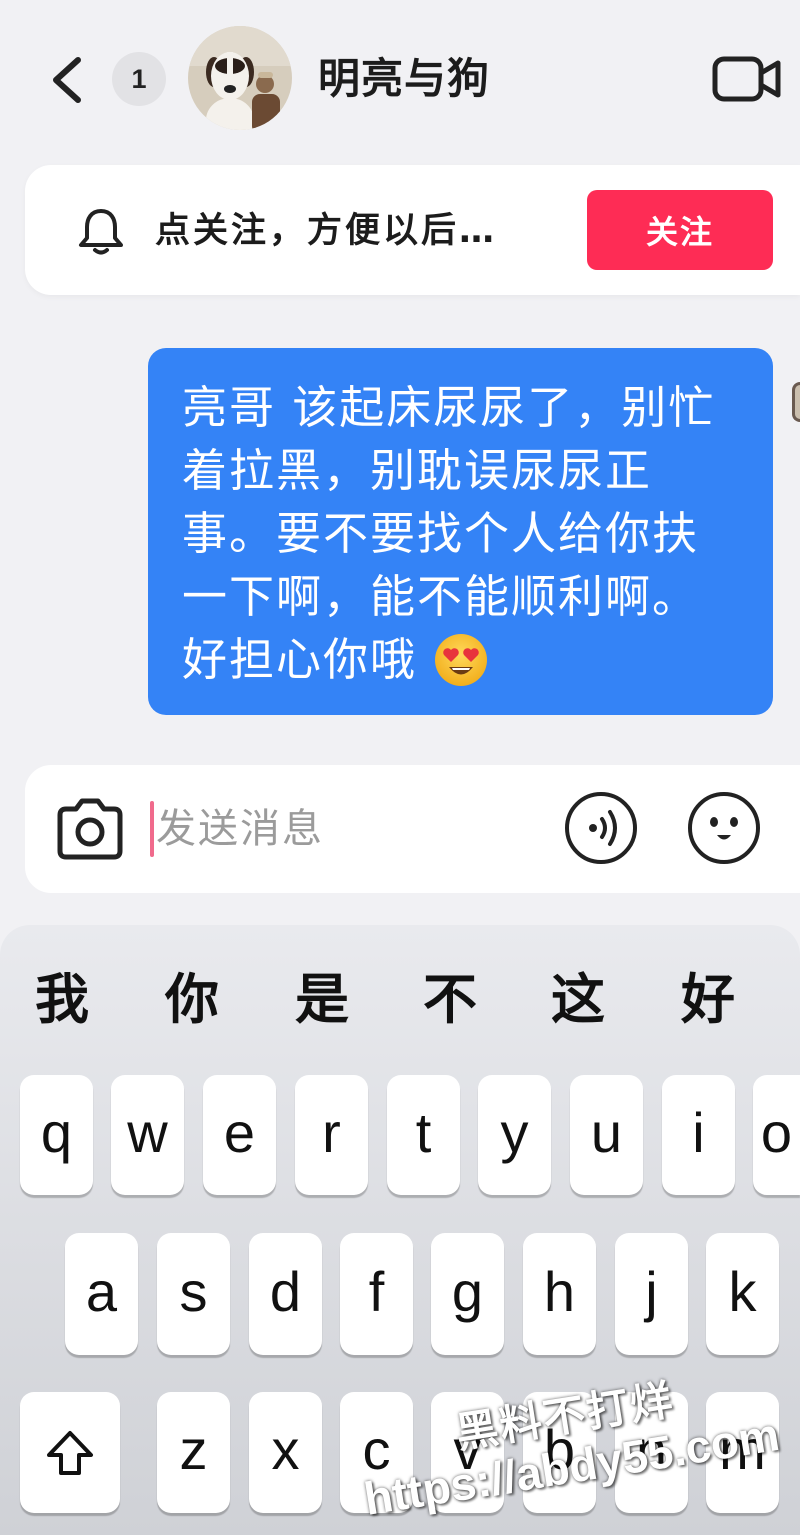  Describe the element at coordinates (351, 829) in the screenshot. I see `message-input` at that location.